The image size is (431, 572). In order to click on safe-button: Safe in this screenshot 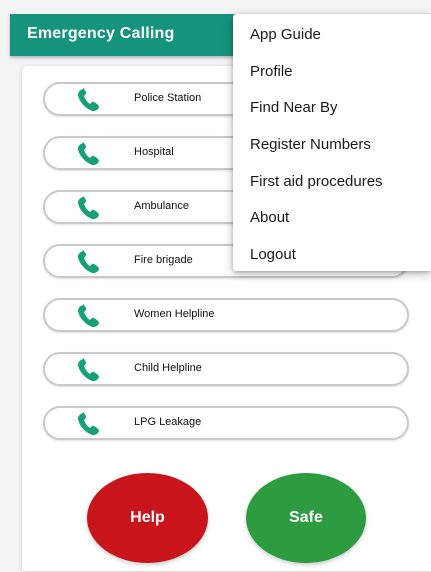, I will do `click(306, 518)`.